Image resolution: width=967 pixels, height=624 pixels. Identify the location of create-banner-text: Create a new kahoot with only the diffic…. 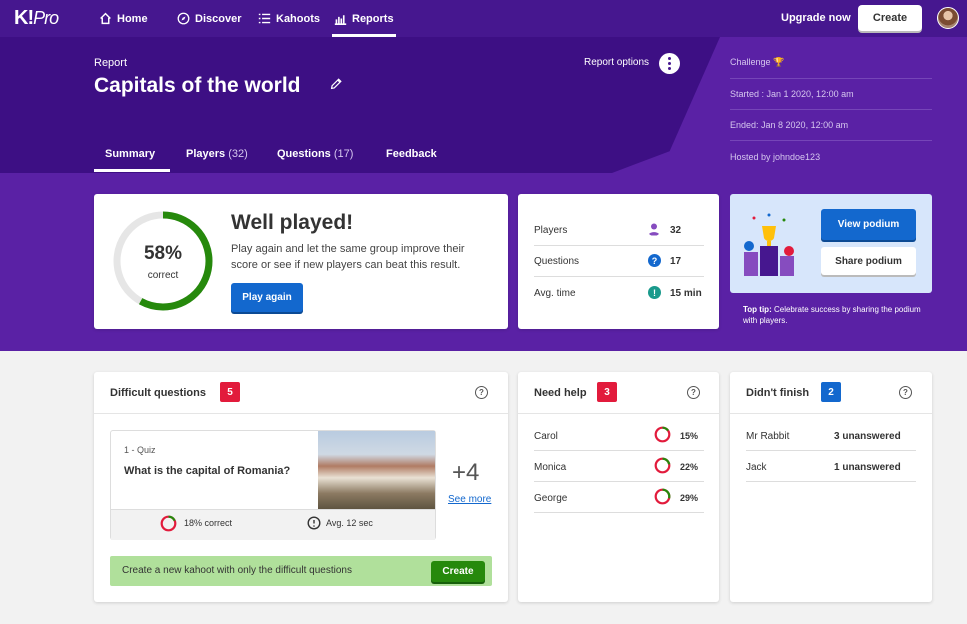
(237, 570).